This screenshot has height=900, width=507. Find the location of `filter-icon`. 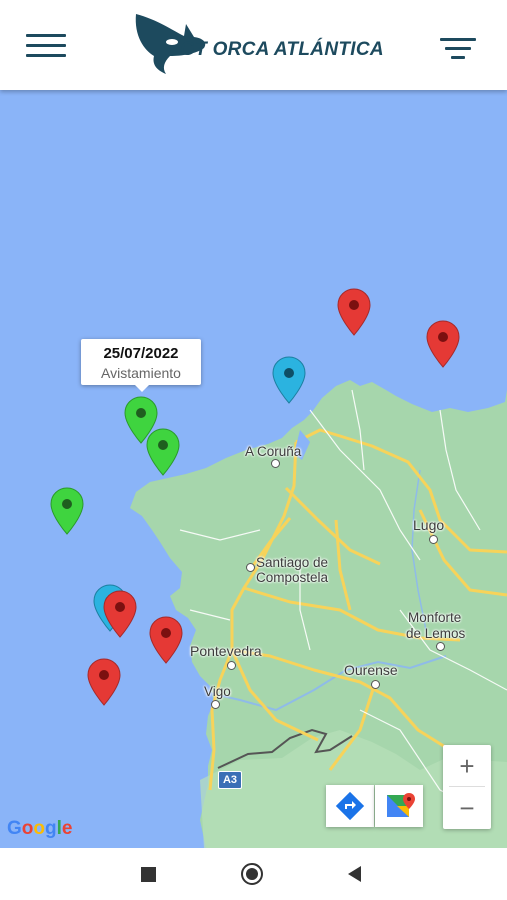

filter-icon is located at coordinates (458, 51).